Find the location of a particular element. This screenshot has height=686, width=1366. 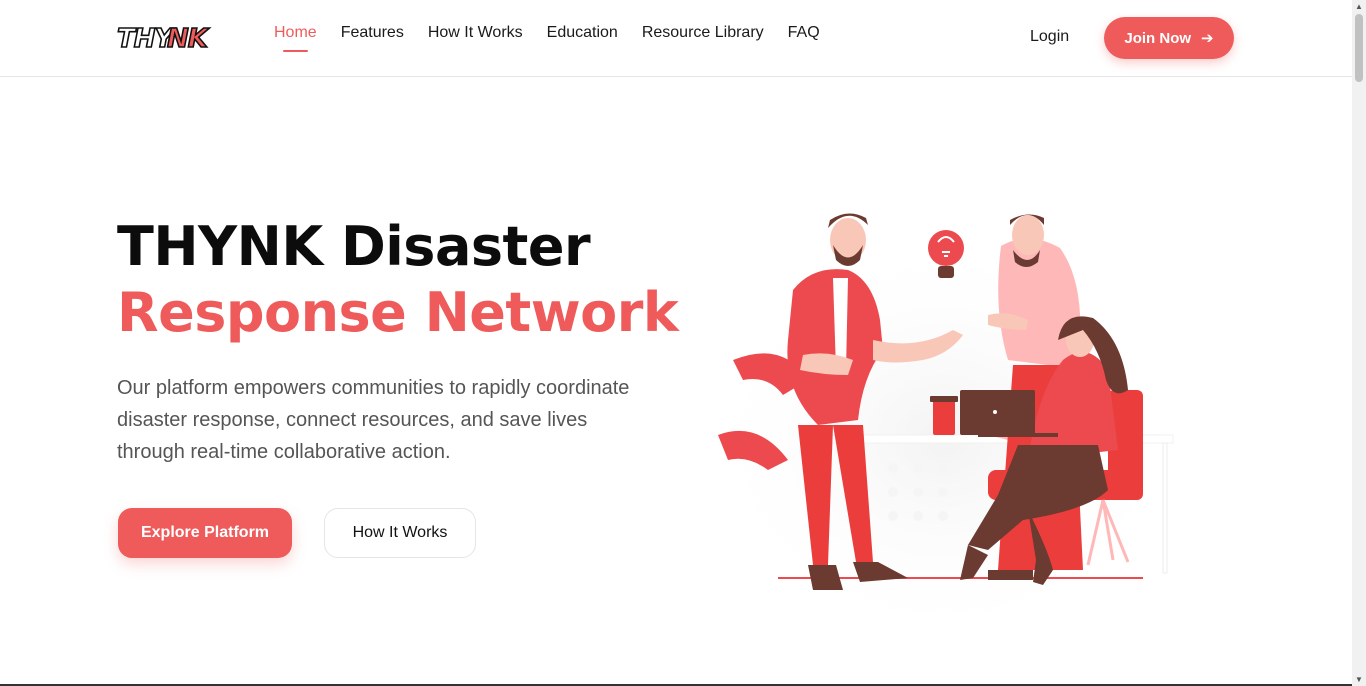

join-now-button: Join Now ➔ is located at coordinates (1169, 38).